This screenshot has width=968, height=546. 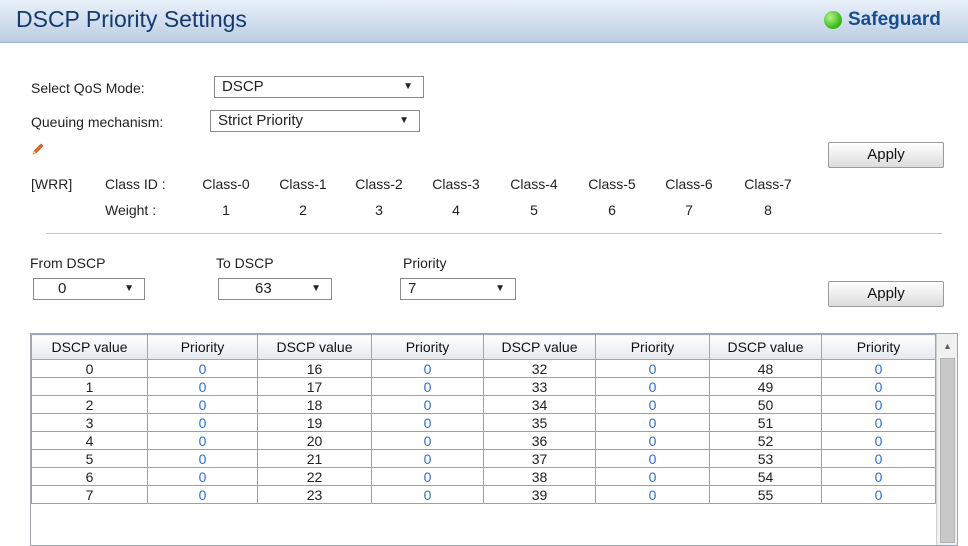 I want to click on safeguard-status-icon, so click(x=833, y=20).